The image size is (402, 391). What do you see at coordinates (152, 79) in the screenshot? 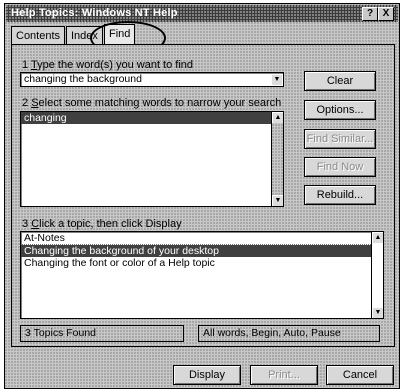
I see `find-words-input: changing the background ▼` at bounding box center [152, 79].